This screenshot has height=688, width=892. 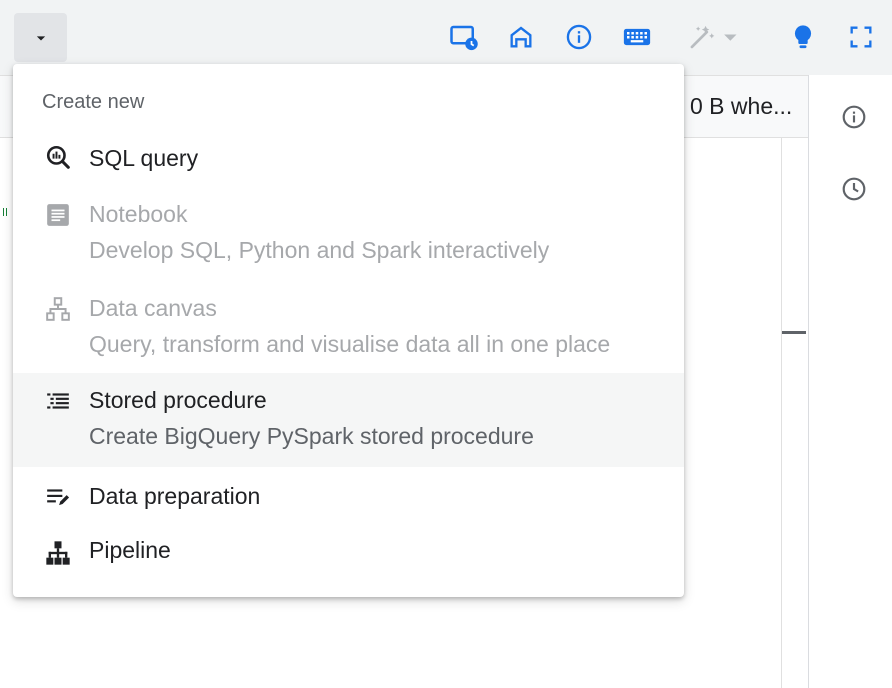 What do you see at coordinates (854, 117) in the screenshot?
I see `info-outline-icon` at bounding box center [854, 117].